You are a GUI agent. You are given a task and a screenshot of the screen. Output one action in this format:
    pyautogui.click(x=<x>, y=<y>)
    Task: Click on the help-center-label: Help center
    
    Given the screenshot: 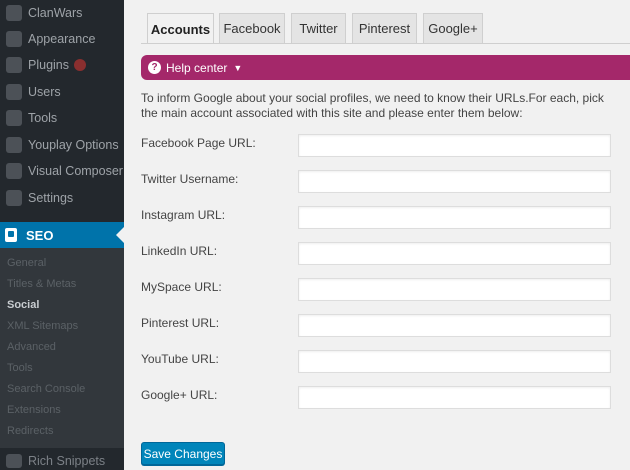 What is the action you would take?
    pyautogui.click(x=197, y=67)
    